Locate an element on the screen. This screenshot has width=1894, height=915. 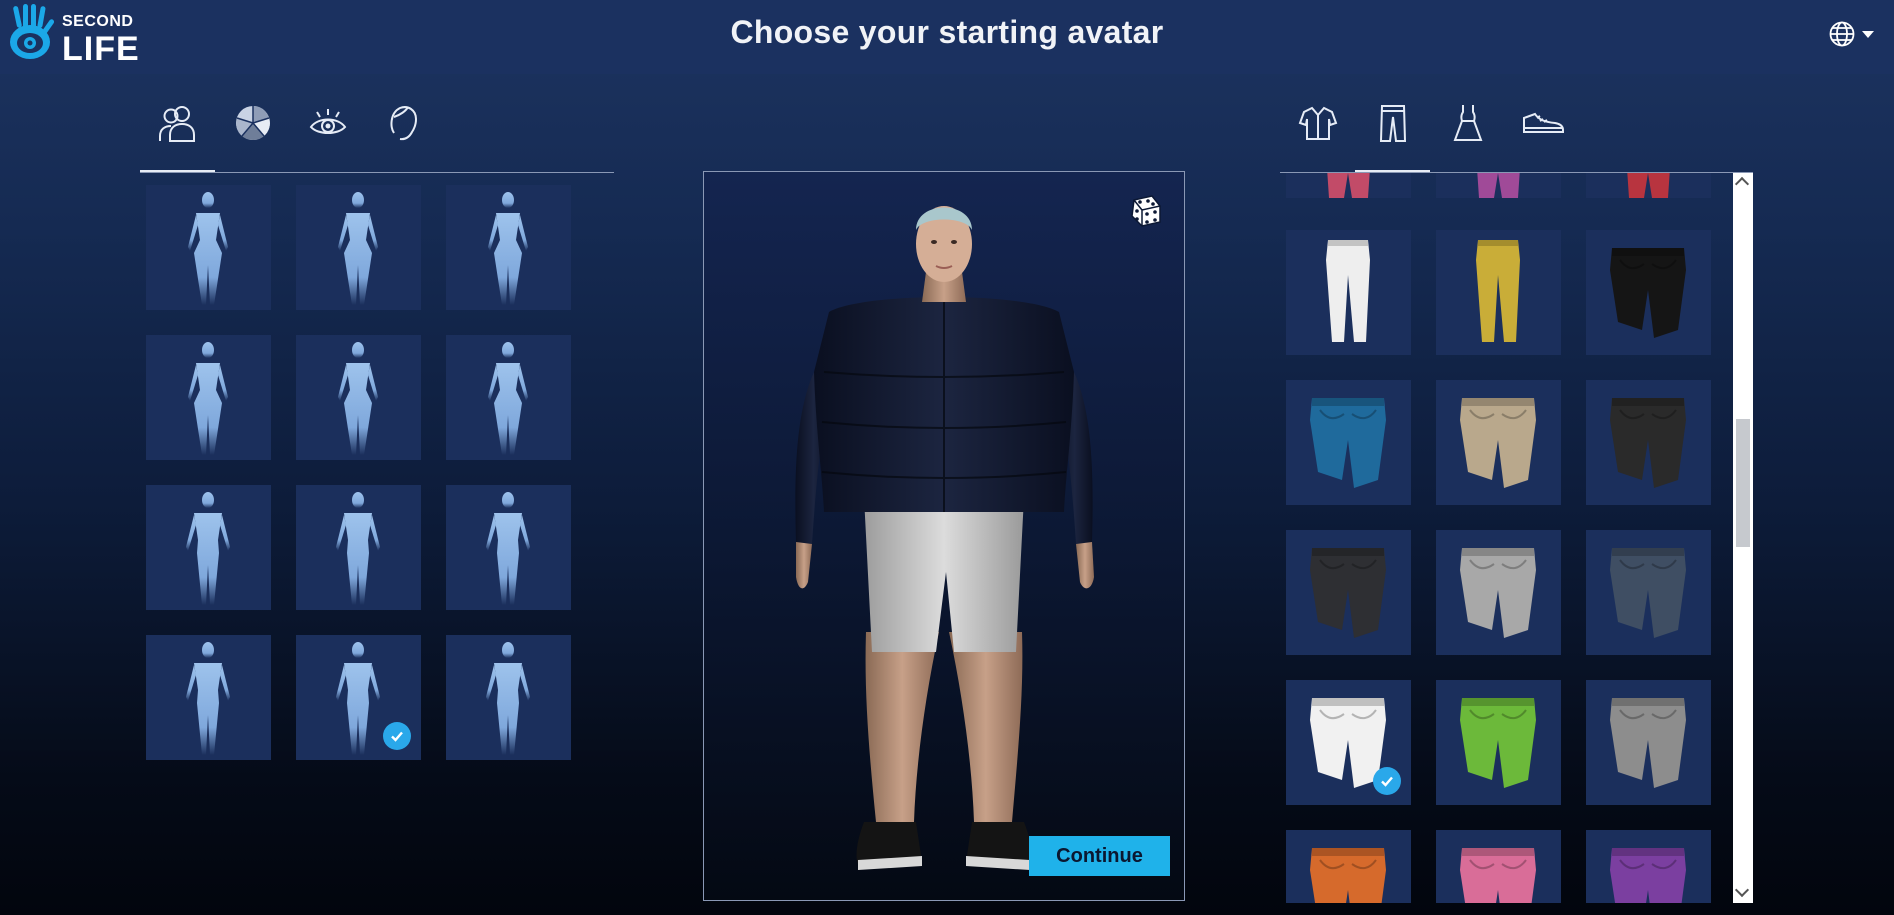
tab-shoes is located at coordinates (1542, 123).